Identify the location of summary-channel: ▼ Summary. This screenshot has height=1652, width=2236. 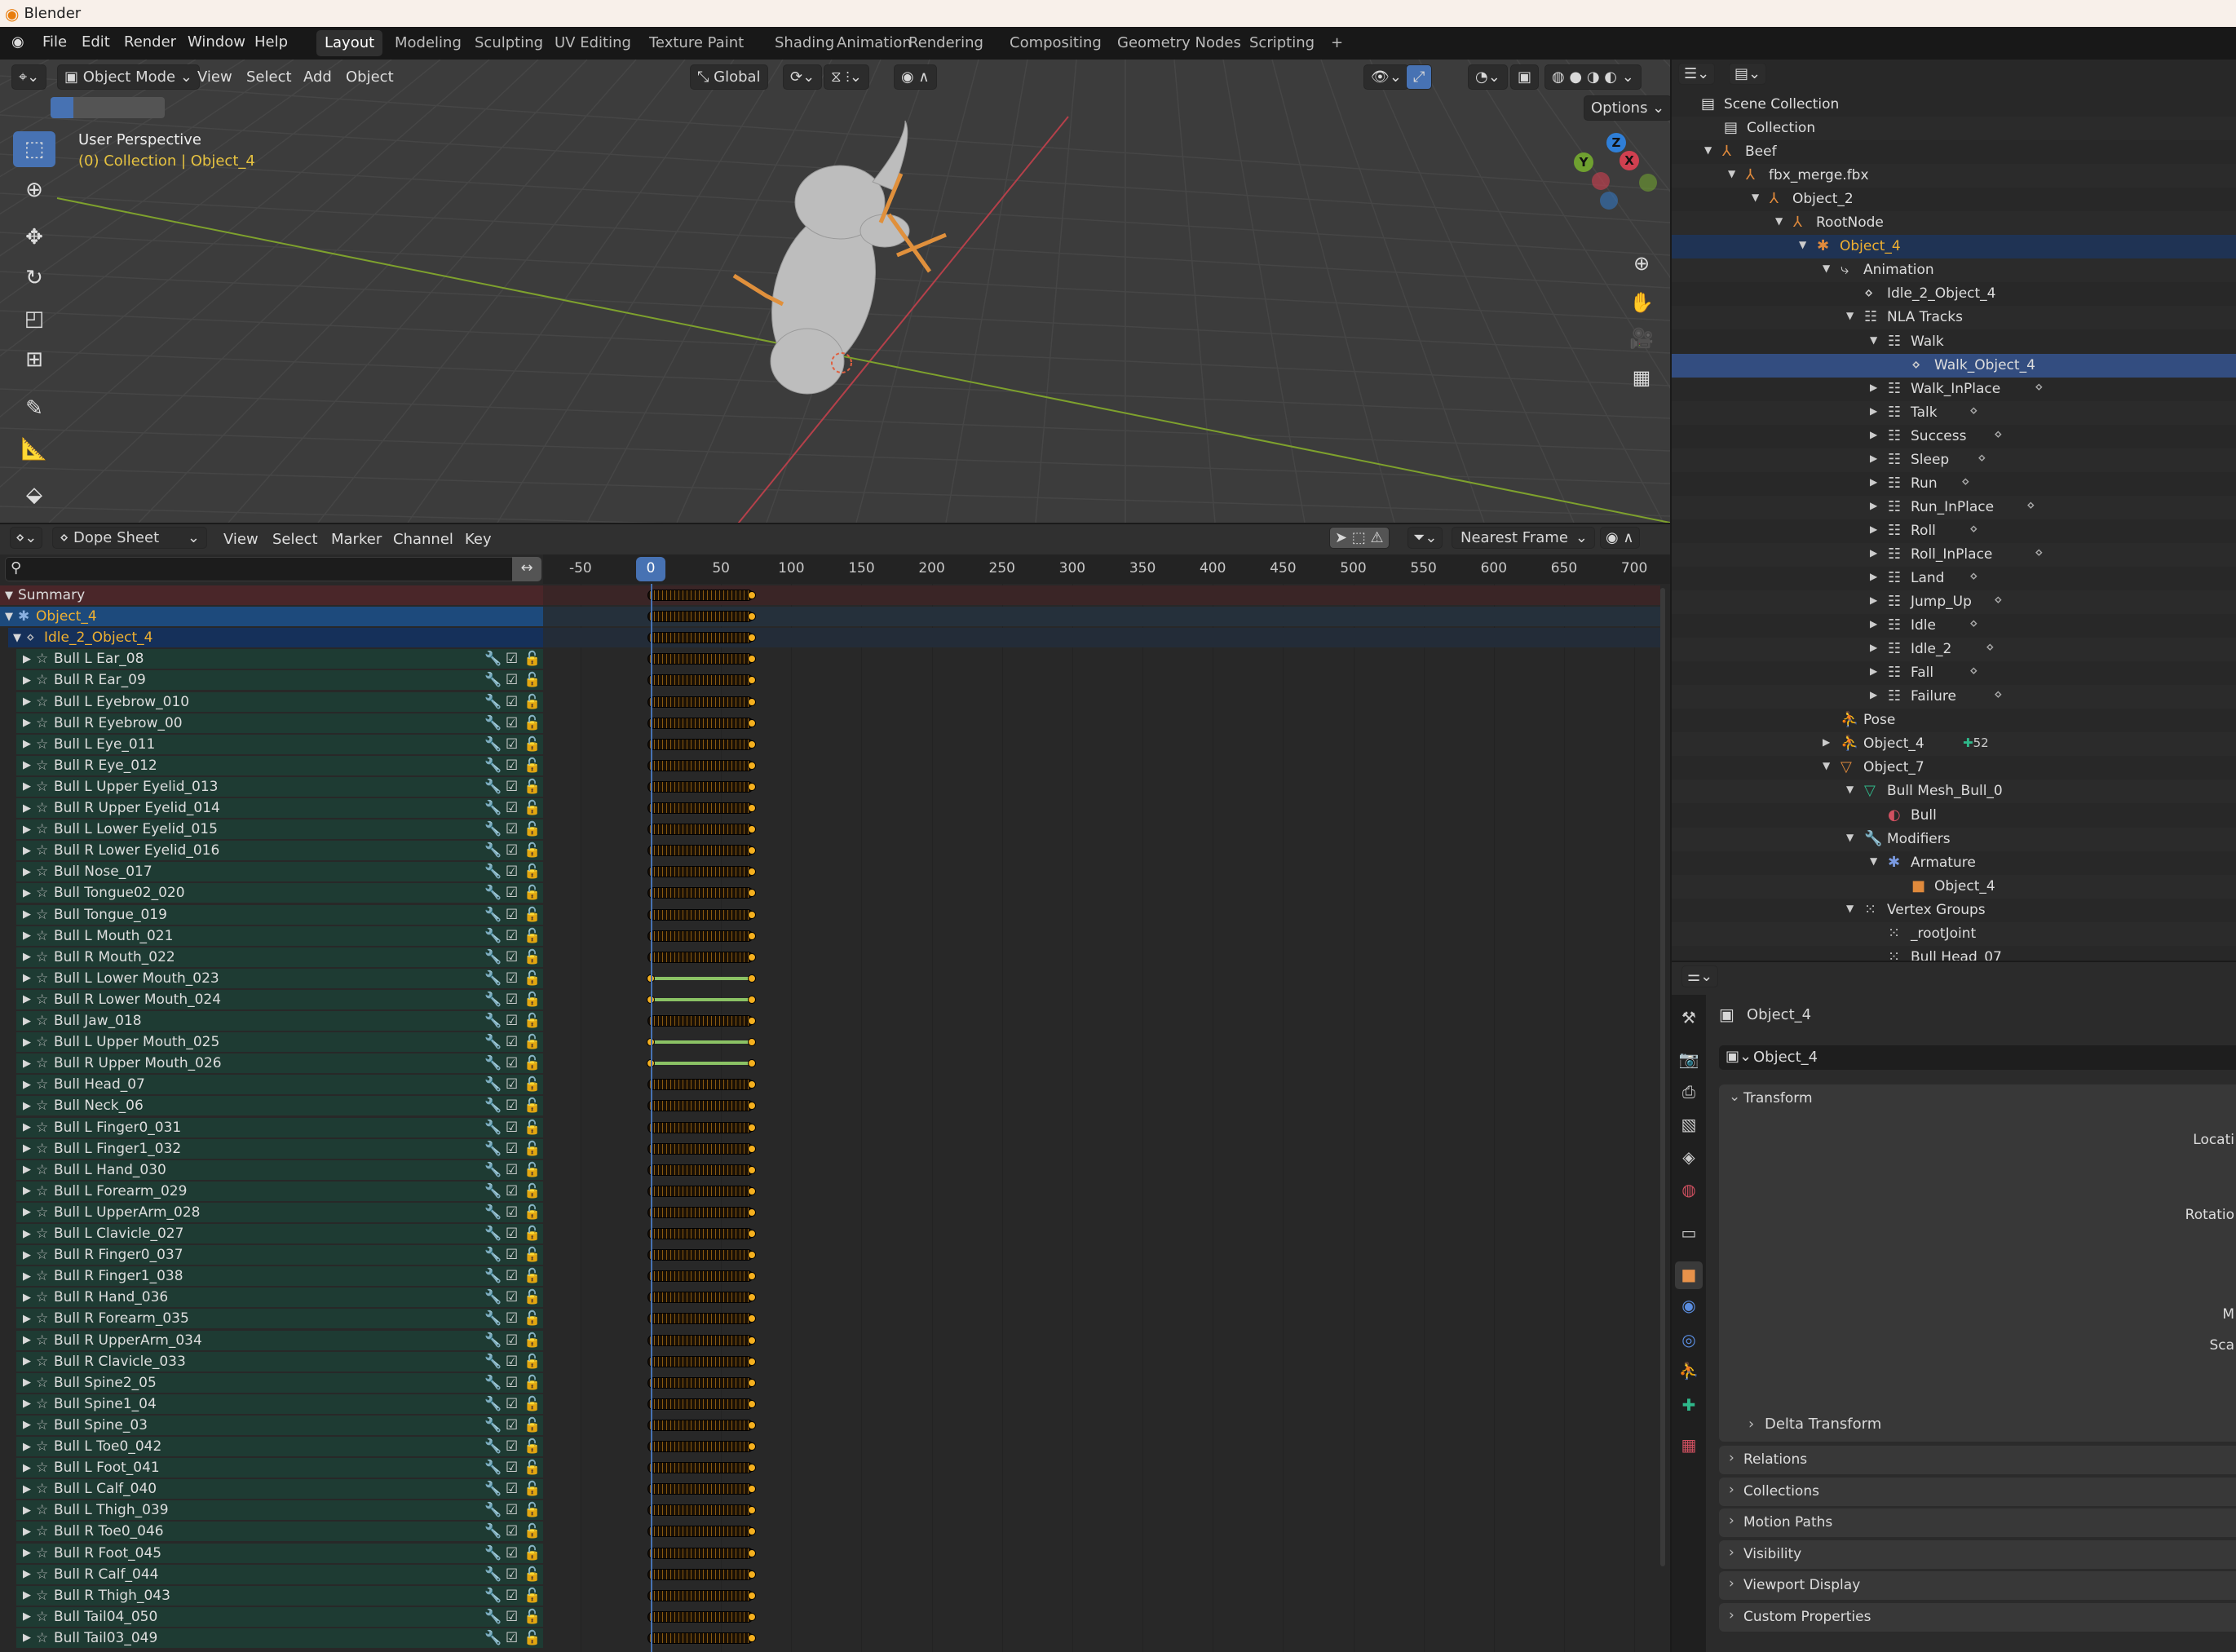
(272, 595).